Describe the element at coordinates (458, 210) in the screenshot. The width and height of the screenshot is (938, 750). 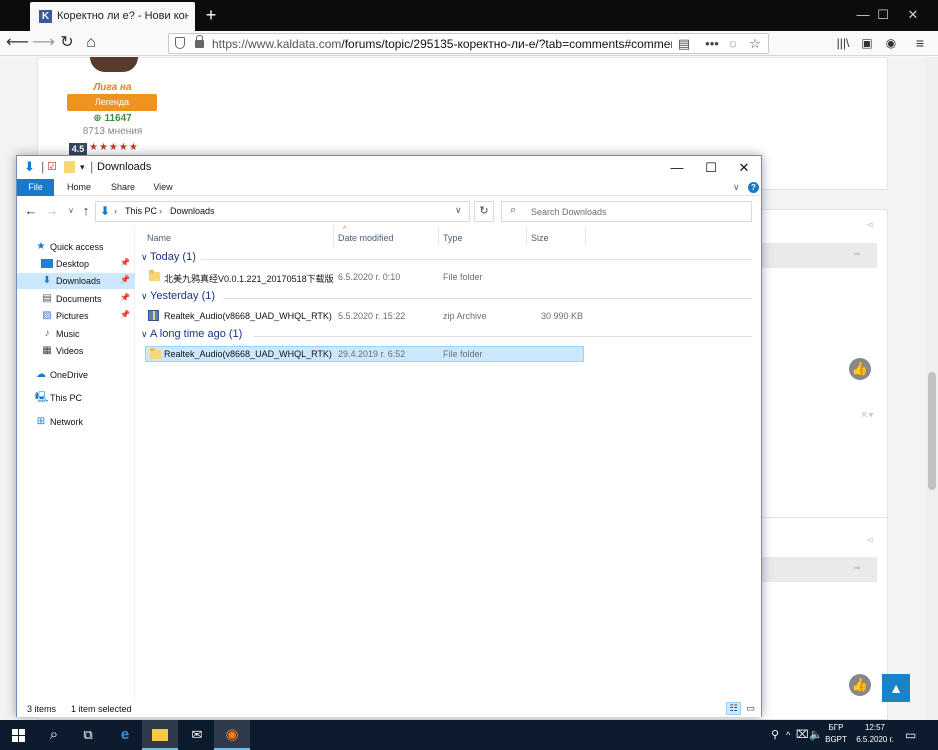
I see `address-dropdown-icon: ∨` at that location.